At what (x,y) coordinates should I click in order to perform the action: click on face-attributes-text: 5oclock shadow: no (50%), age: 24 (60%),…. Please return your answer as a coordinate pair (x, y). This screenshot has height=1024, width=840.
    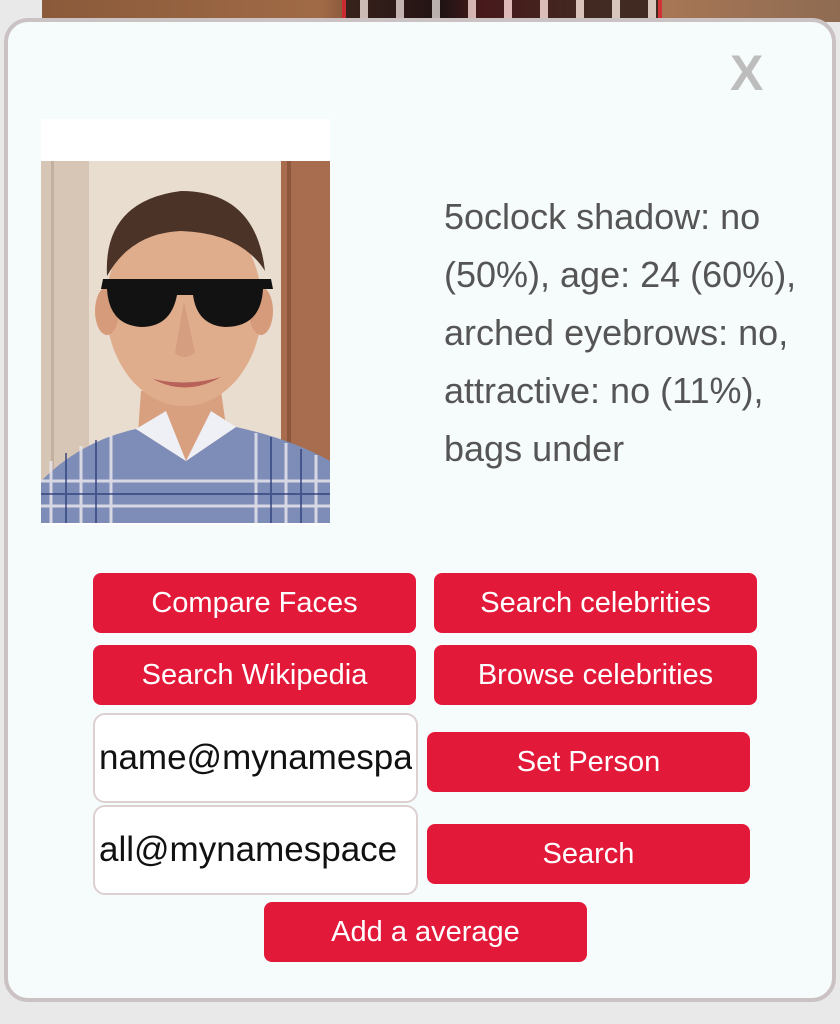
    Looking at the image, I should click on (620, 332).